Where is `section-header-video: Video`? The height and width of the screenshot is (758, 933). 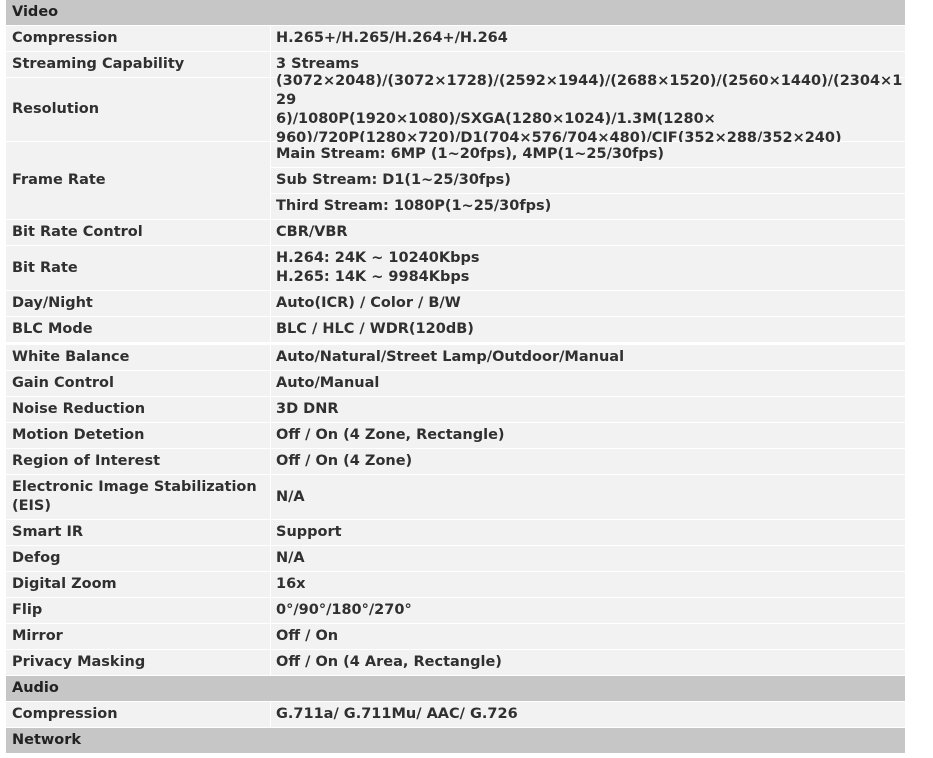 section-header-video: Video is located at coordinates (455, 12).